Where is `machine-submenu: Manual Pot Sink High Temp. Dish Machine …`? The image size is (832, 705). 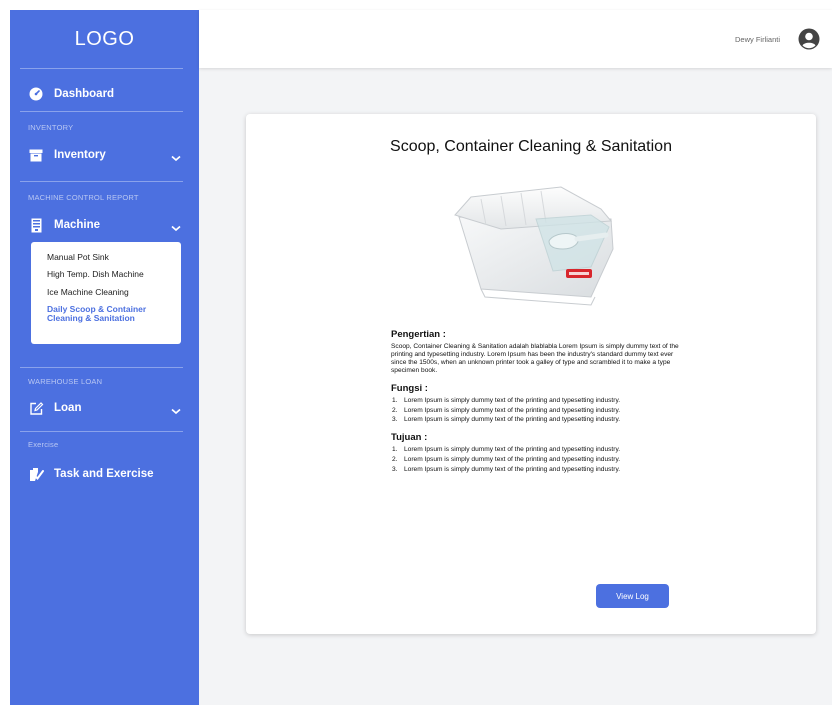 machine-submenu: Manual Pot Sink High Temp. Dish Machine … is located at coordinates (106, 293).